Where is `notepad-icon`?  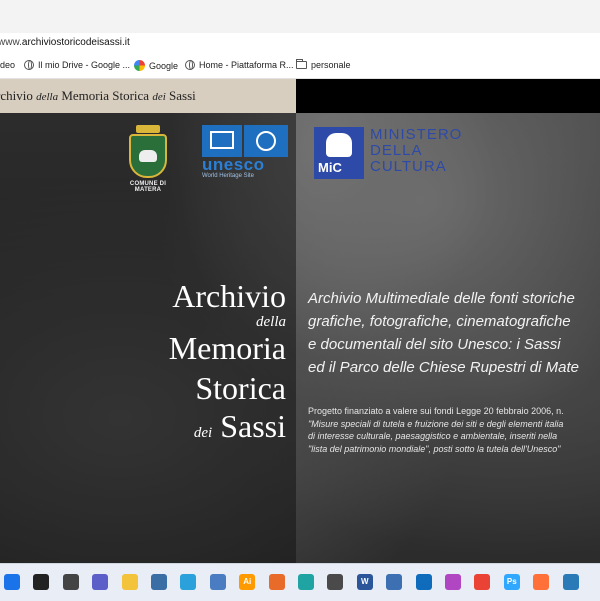 notepad-icon is located at coordinates (217, 582).